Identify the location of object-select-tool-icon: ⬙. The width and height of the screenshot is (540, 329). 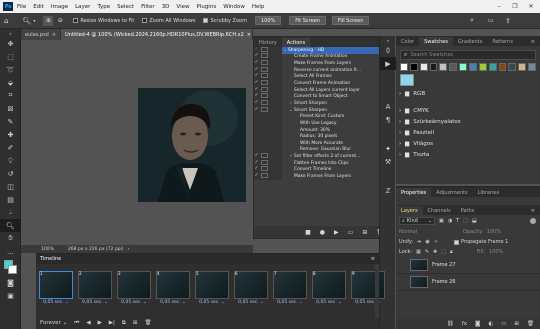
(10, 82).